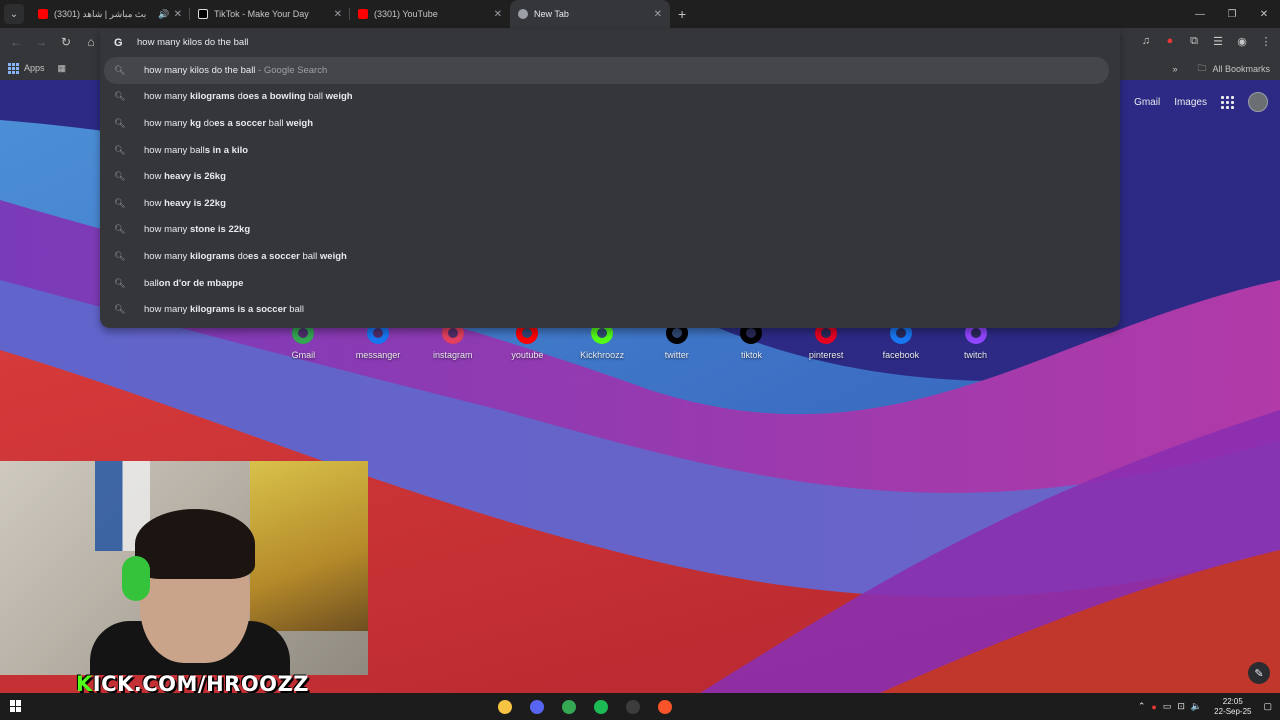 Image resolution: width=1280 pixels, height=720 pixels. What do you see at coordinates (610, 176) in the screenshot?
I see `suggestion-item: 🔍︎ how heavy is 26kg` at bounding box center [610, 176].